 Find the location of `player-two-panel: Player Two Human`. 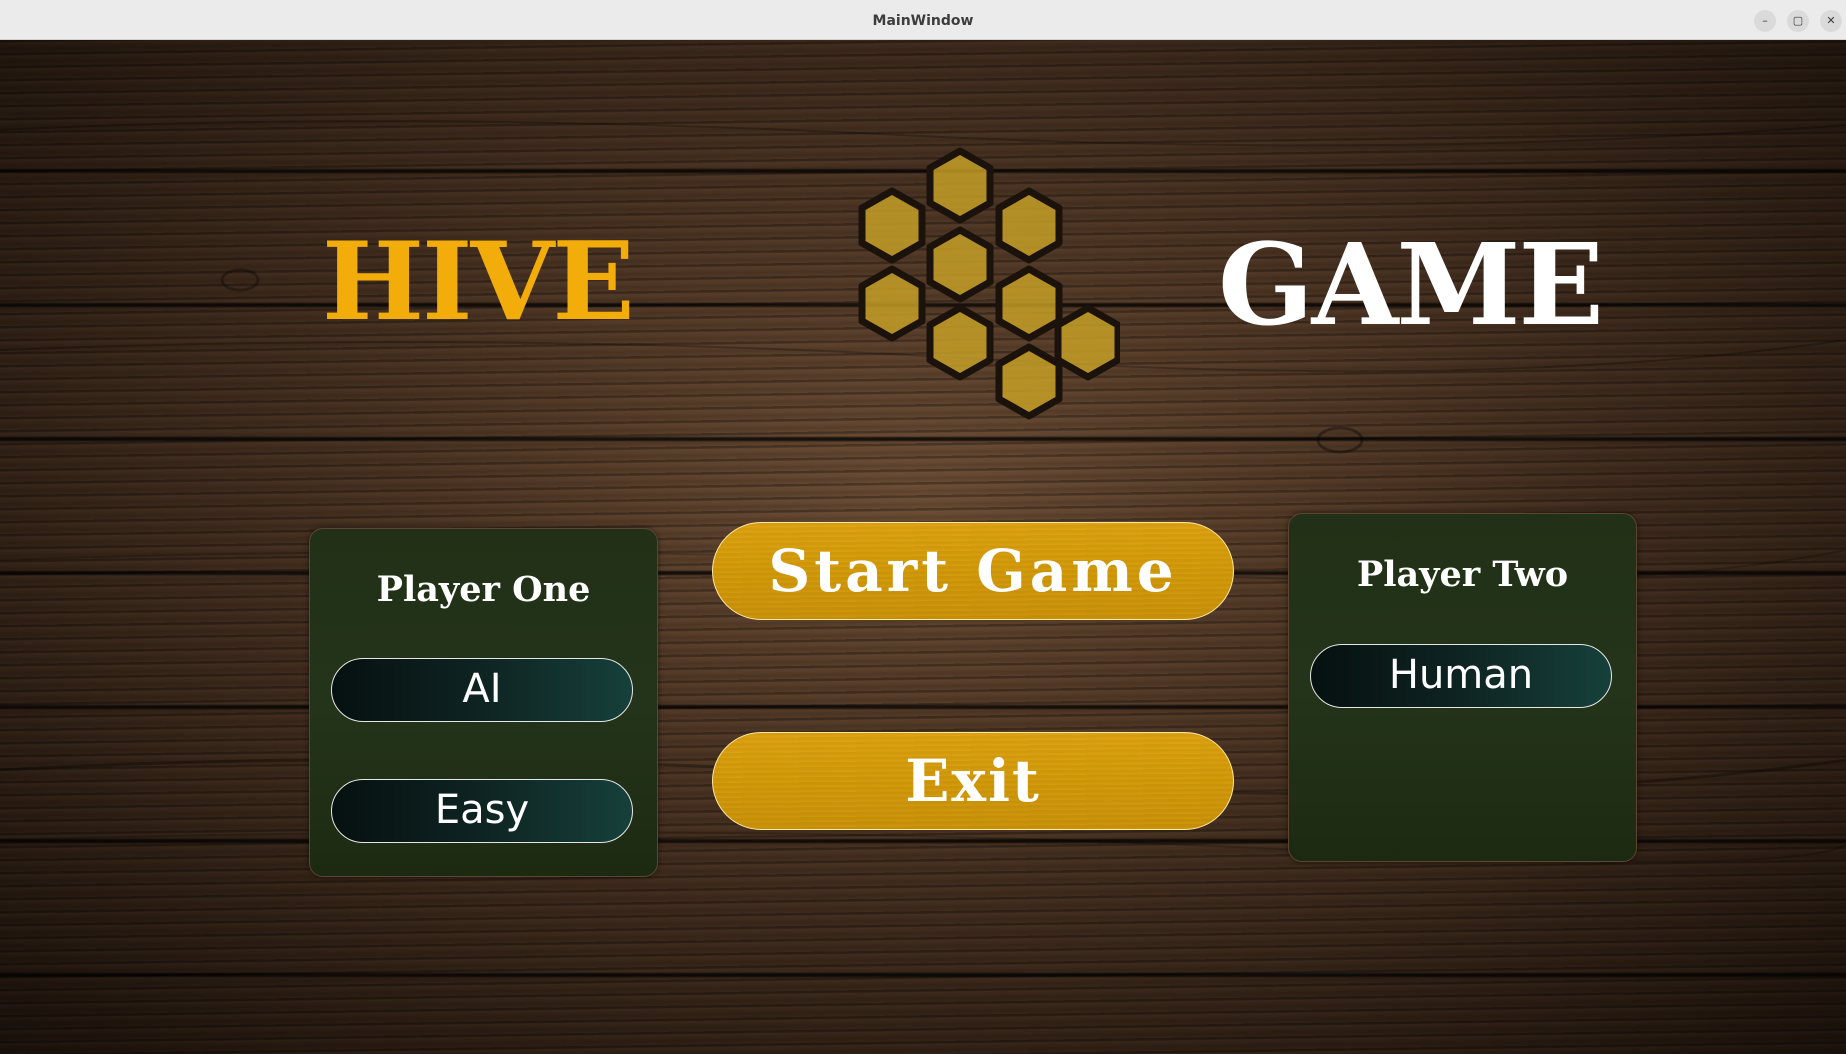

player-two-panel: Player Two Human is located at coordinates (1462, 687).